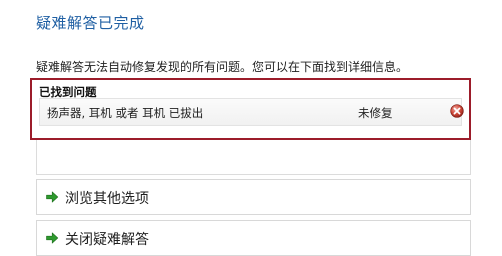 The image size is (502, 256). What do you see at coordinates (222, 67) in the screenshot?
I see `page-description: 疑难解答无法自动修复发现的所有问题。您可以在下面找到详细信息。` at bounding box center [222, 67].